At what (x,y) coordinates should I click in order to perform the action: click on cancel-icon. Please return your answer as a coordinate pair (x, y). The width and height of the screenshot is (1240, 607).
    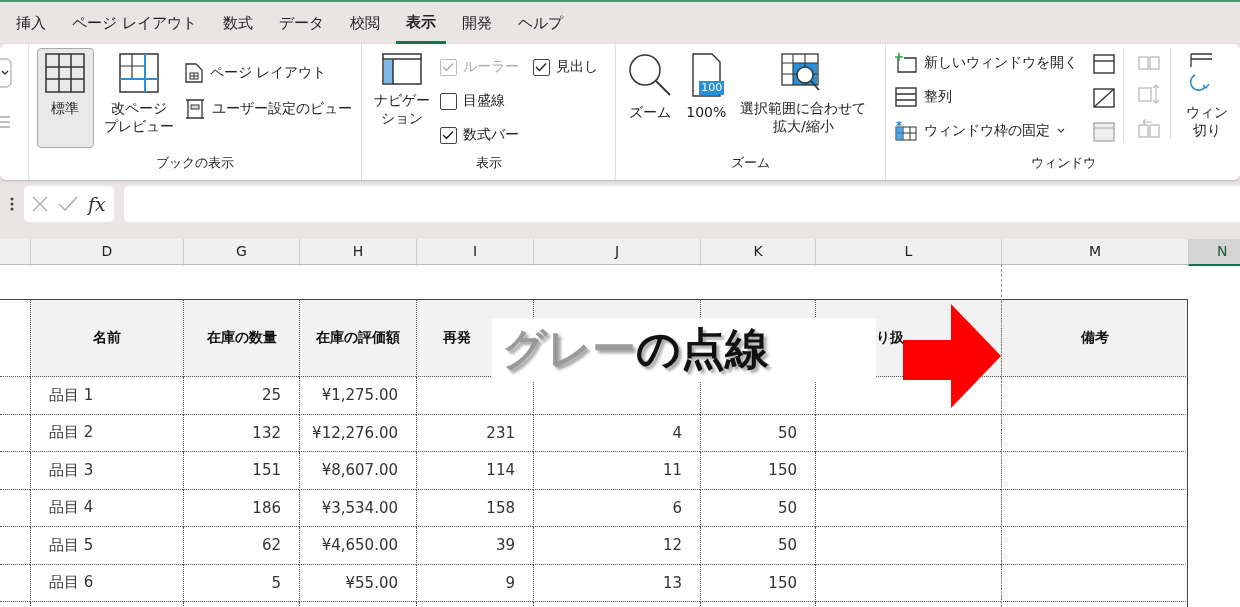
    Looking at the image, I should click on (40, 204).